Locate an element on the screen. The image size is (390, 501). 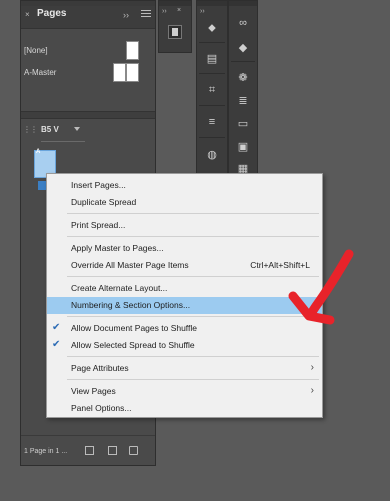
effects-icon: ▣ is located at coordinates (243, 146).